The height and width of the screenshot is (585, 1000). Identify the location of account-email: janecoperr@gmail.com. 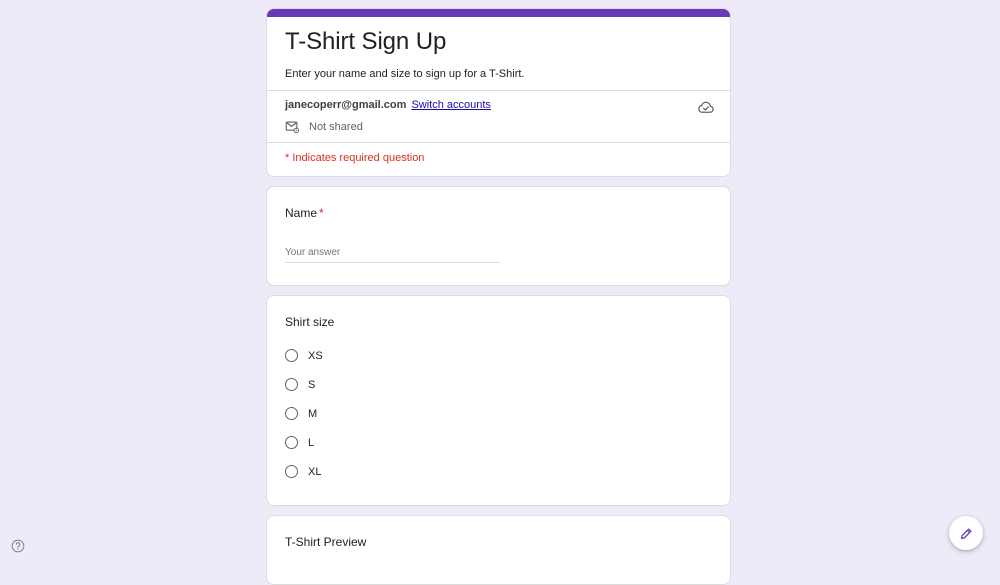
(346, 105).